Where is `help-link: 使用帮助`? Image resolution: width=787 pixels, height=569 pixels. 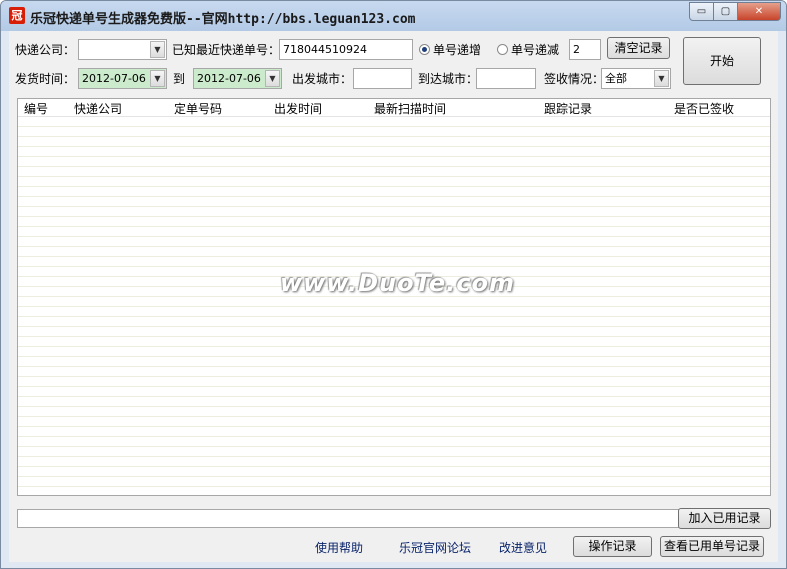
help-link: 使用帮助 is located at coordinates (339, 547).